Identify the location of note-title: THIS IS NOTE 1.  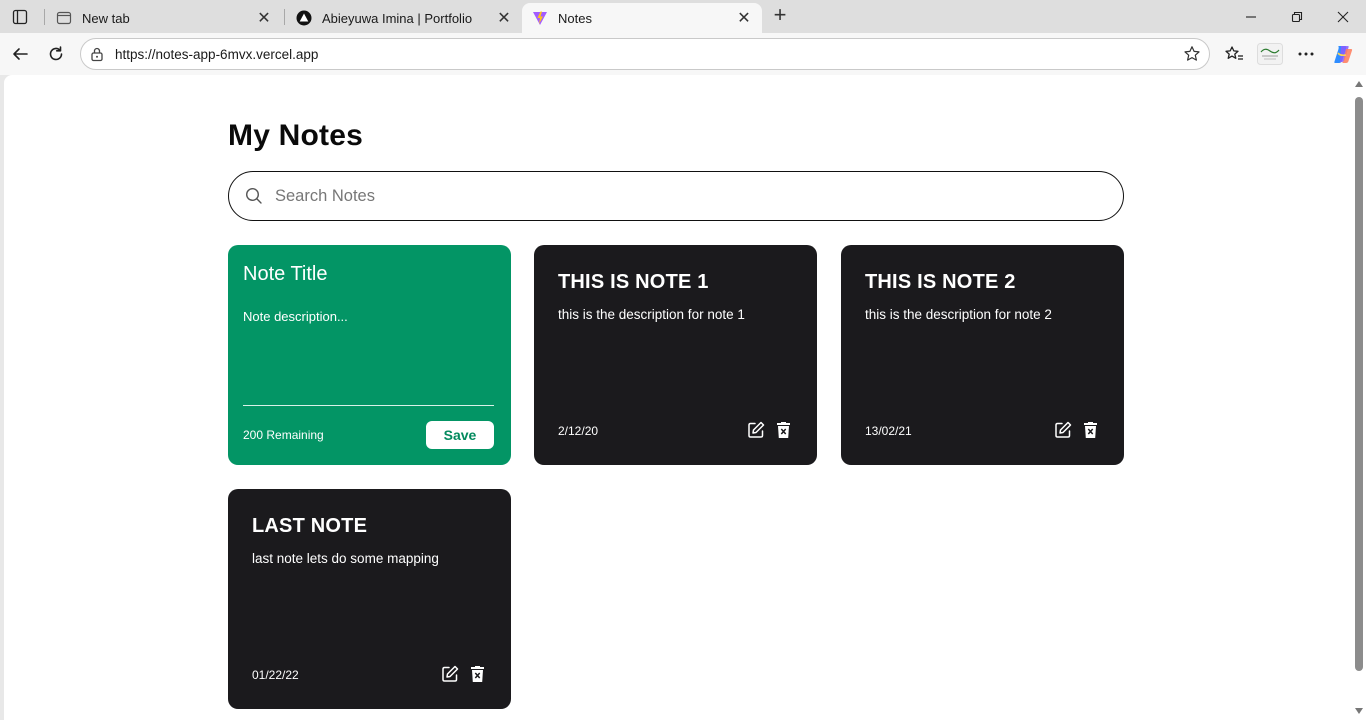
(633, 282).